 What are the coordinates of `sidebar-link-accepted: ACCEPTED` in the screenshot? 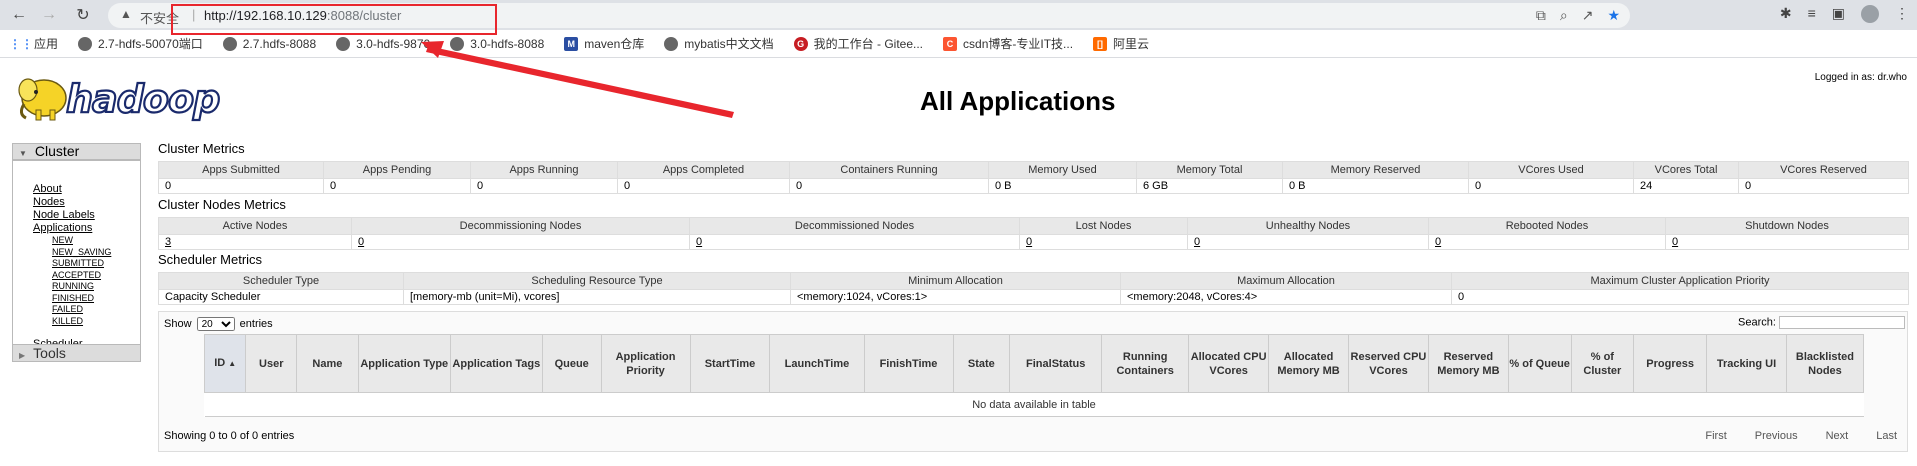 It's located at (81, 276).